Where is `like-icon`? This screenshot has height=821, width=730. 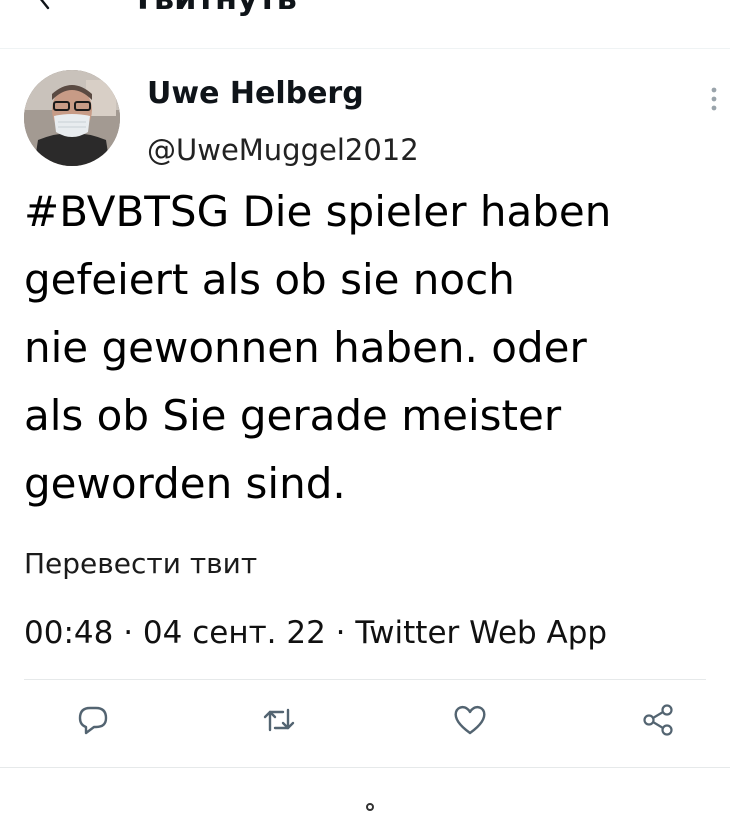
like-icon is located at coordinates (470, 722).